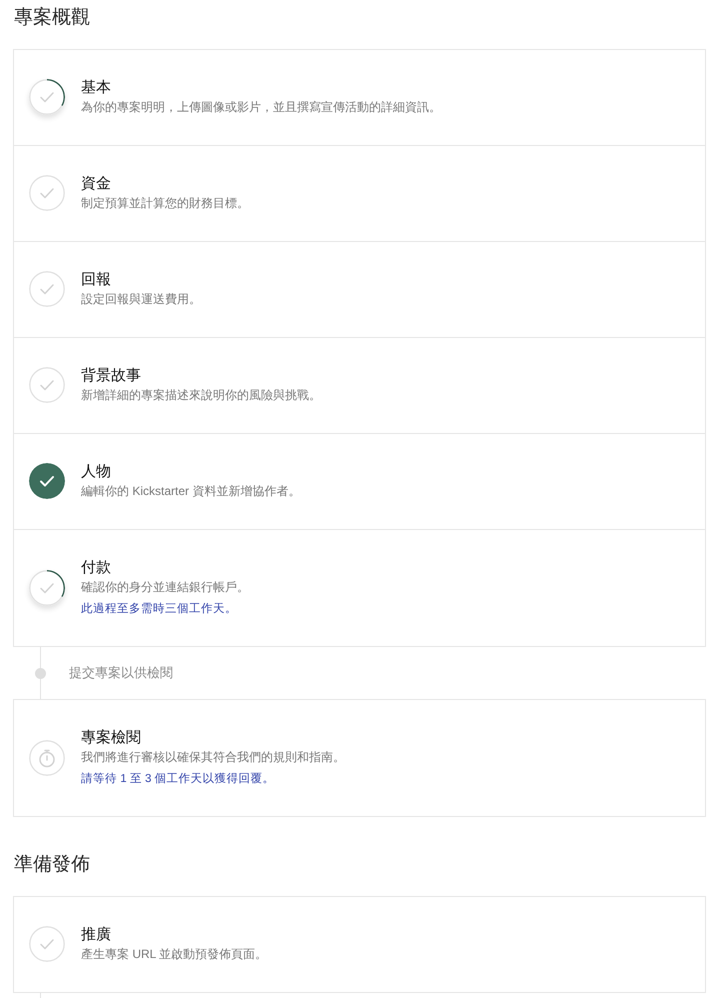 This screenshot has width=720, height=998. What do you see at coordinates (111, 376) in the screenshot?
I see `step-title: 背景故事` at bounding box center [111, 376].